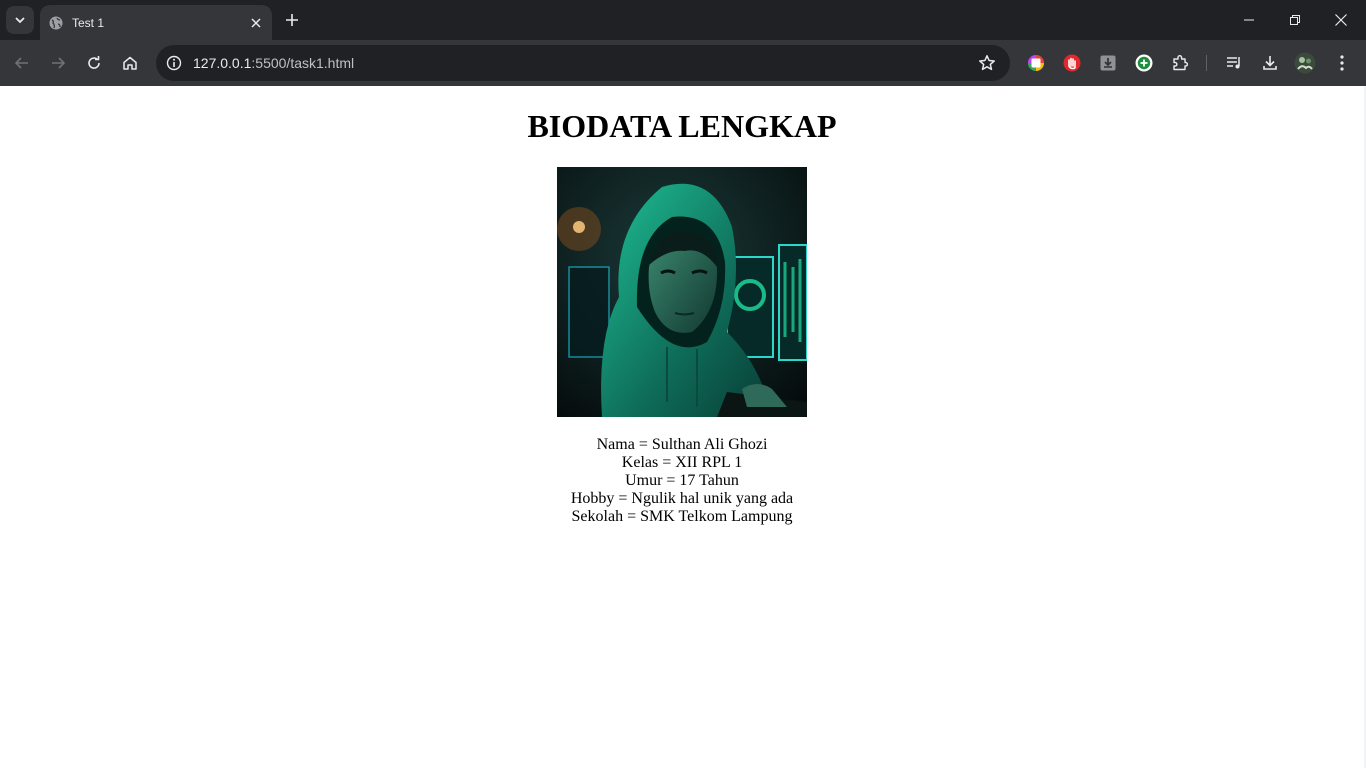 Image resolution: width=1366 pixels, height=768 pixels. I want to click on globe-icon, so click(56, 23).